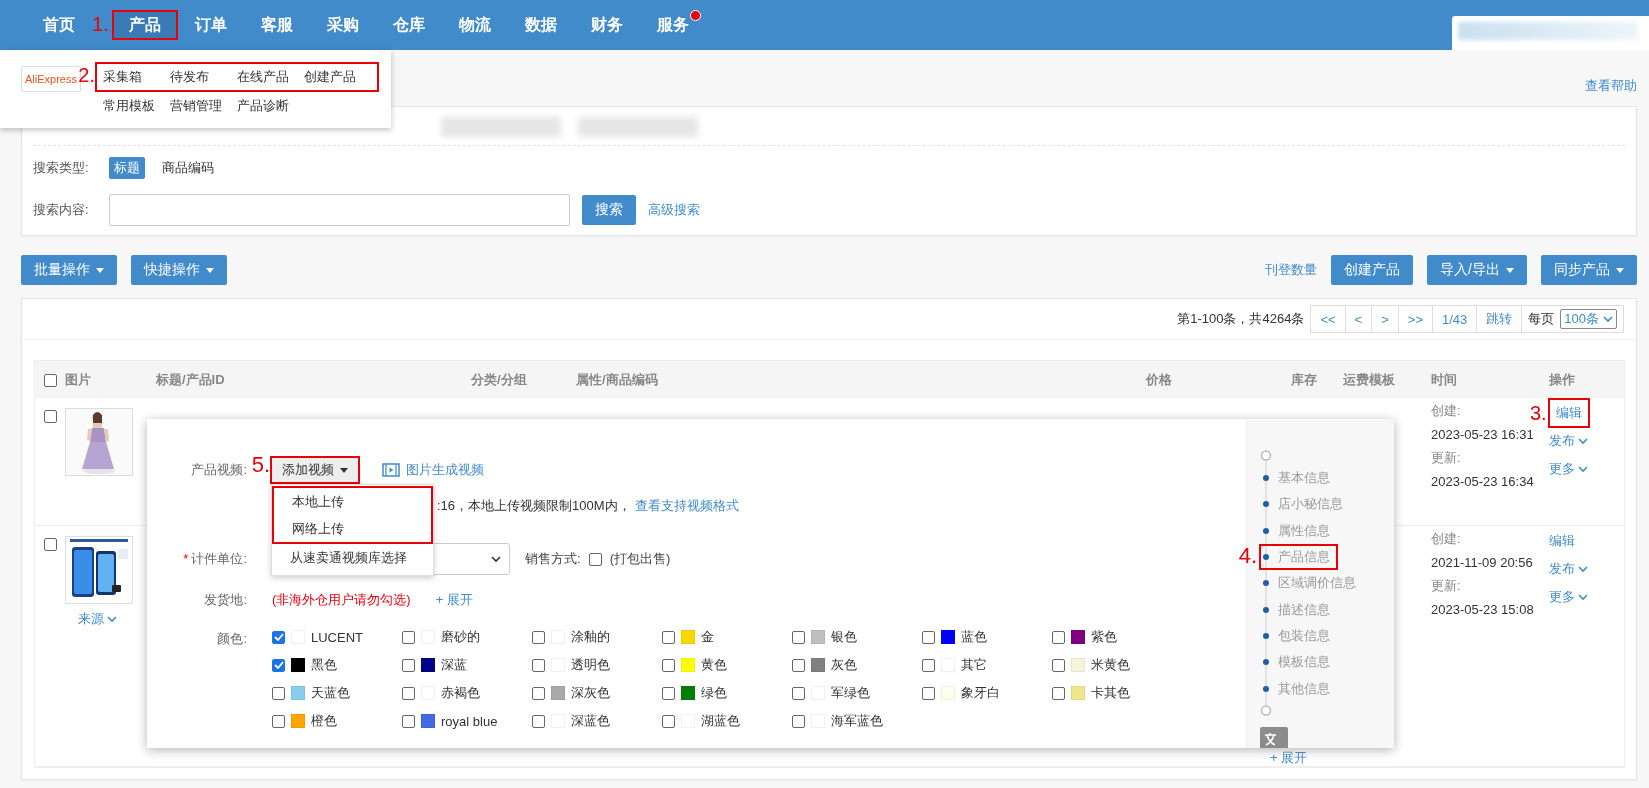 This screenshot has width=1649, height=788. I want to click on generate-video-link: 图片生成视频, so click(433, 470).